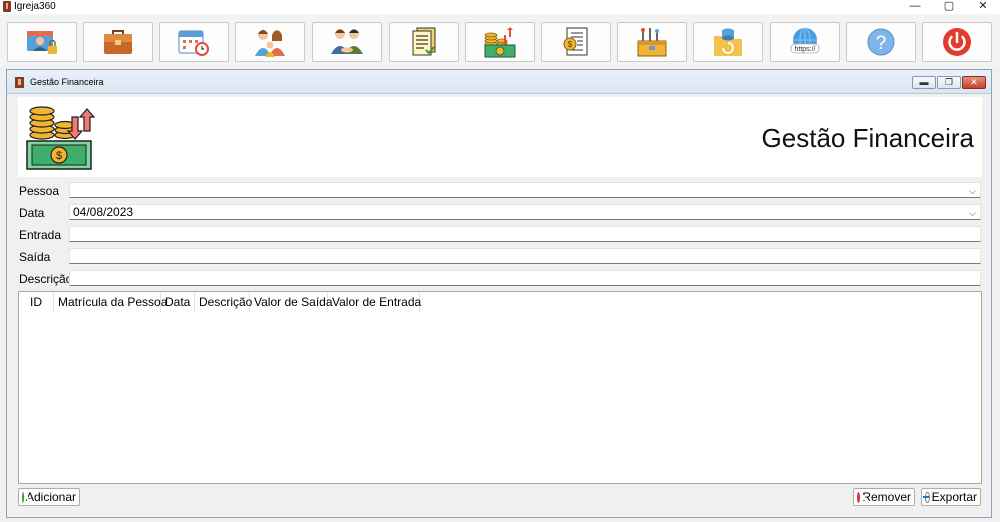 The height and width of the screenshot is (522, 1000). I want to click on column-header-valor-entrada: Valor de Entrada, so click(374, 302).